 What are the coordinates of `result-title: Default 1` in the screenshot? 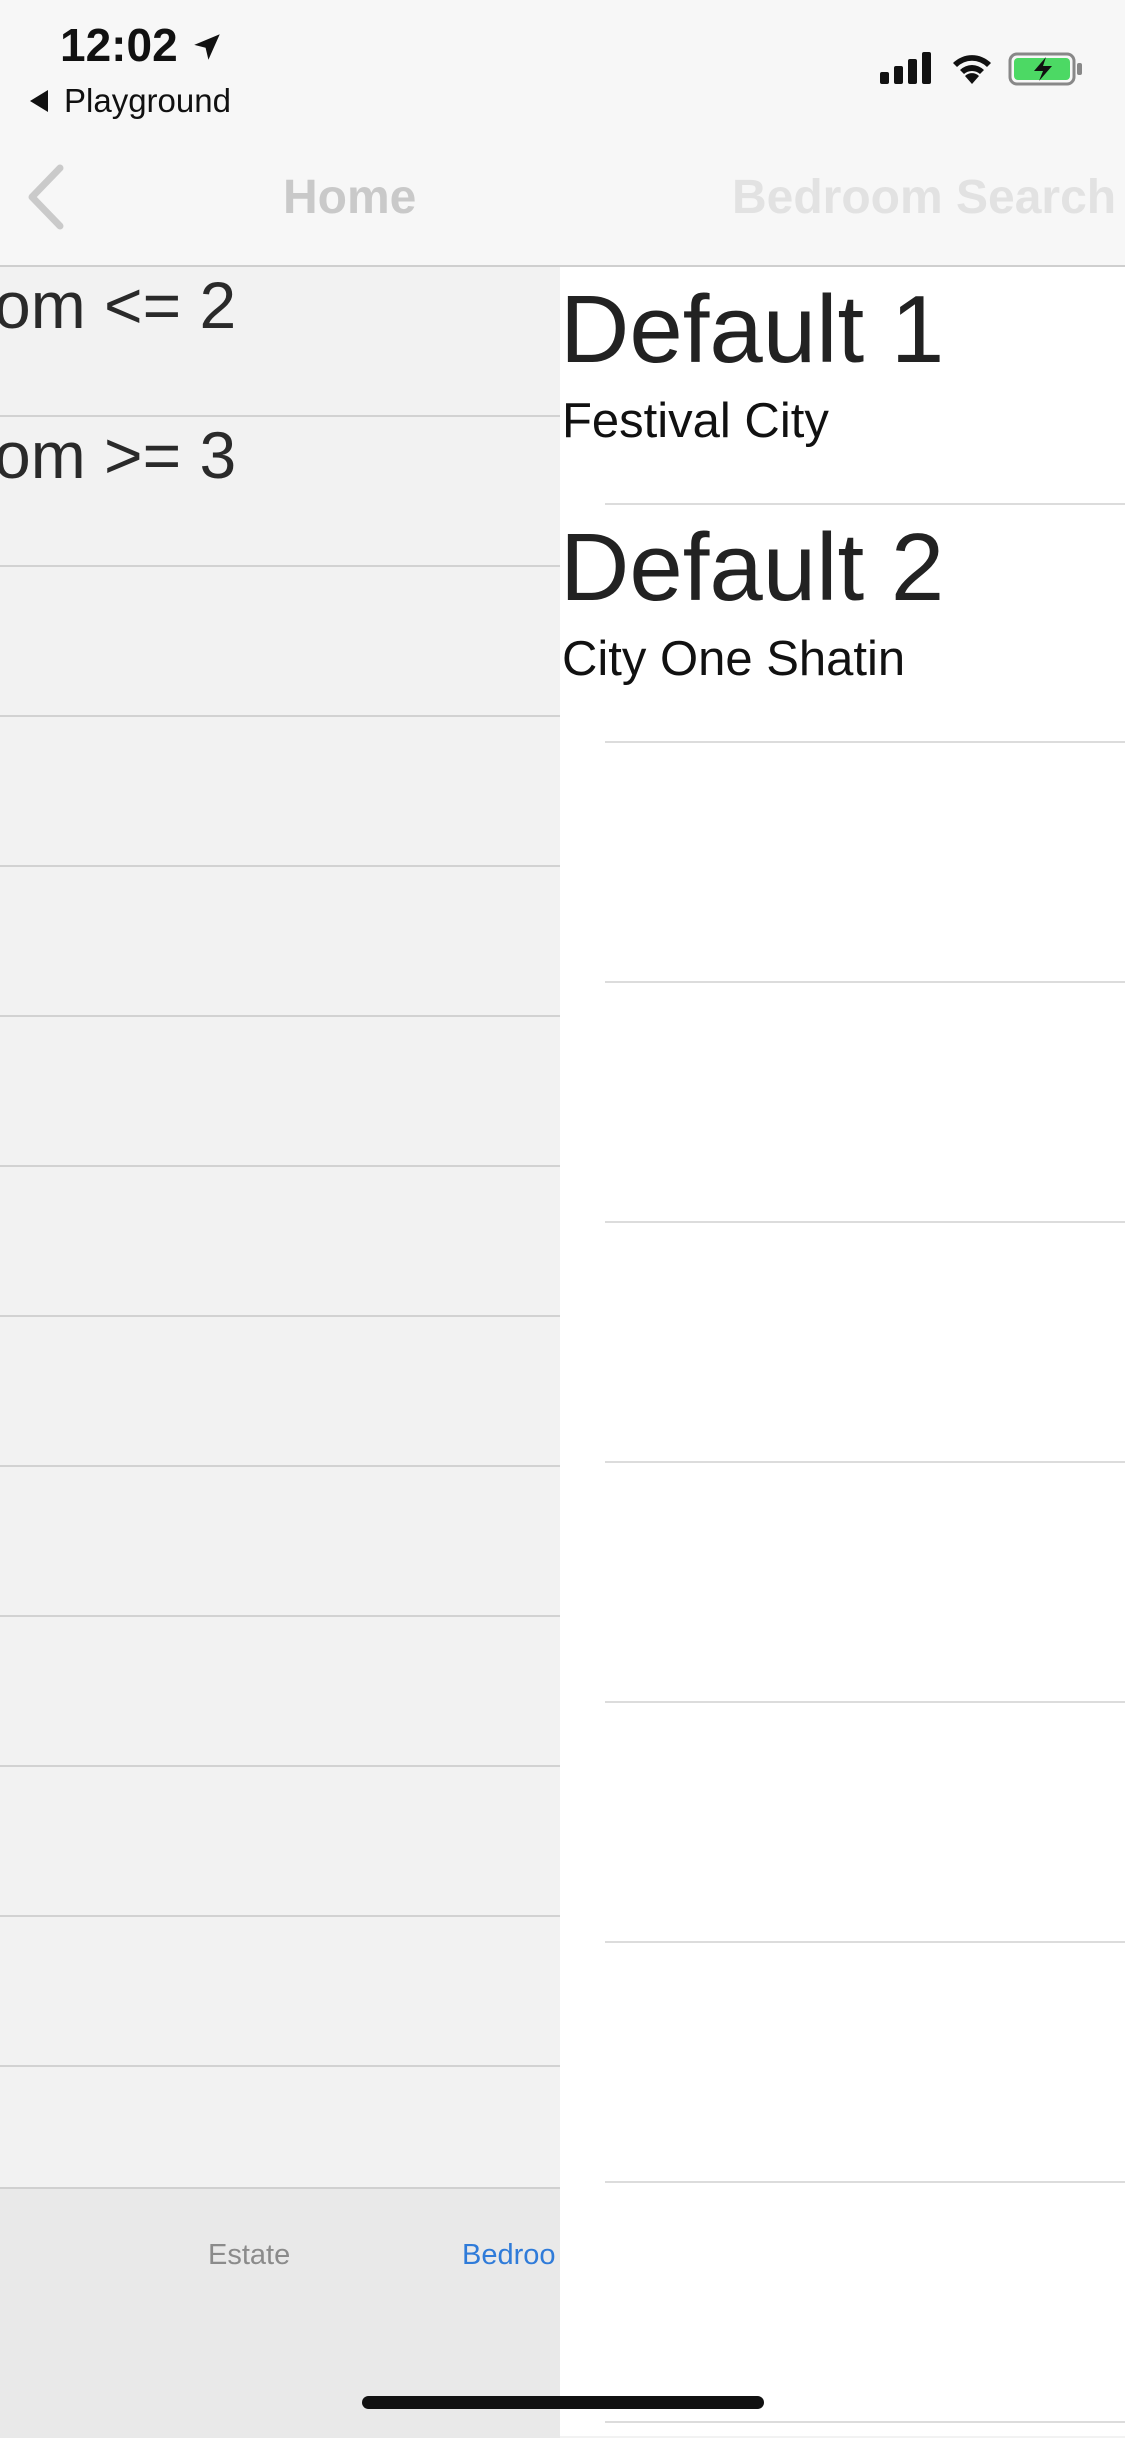 It's located at (752, 329).